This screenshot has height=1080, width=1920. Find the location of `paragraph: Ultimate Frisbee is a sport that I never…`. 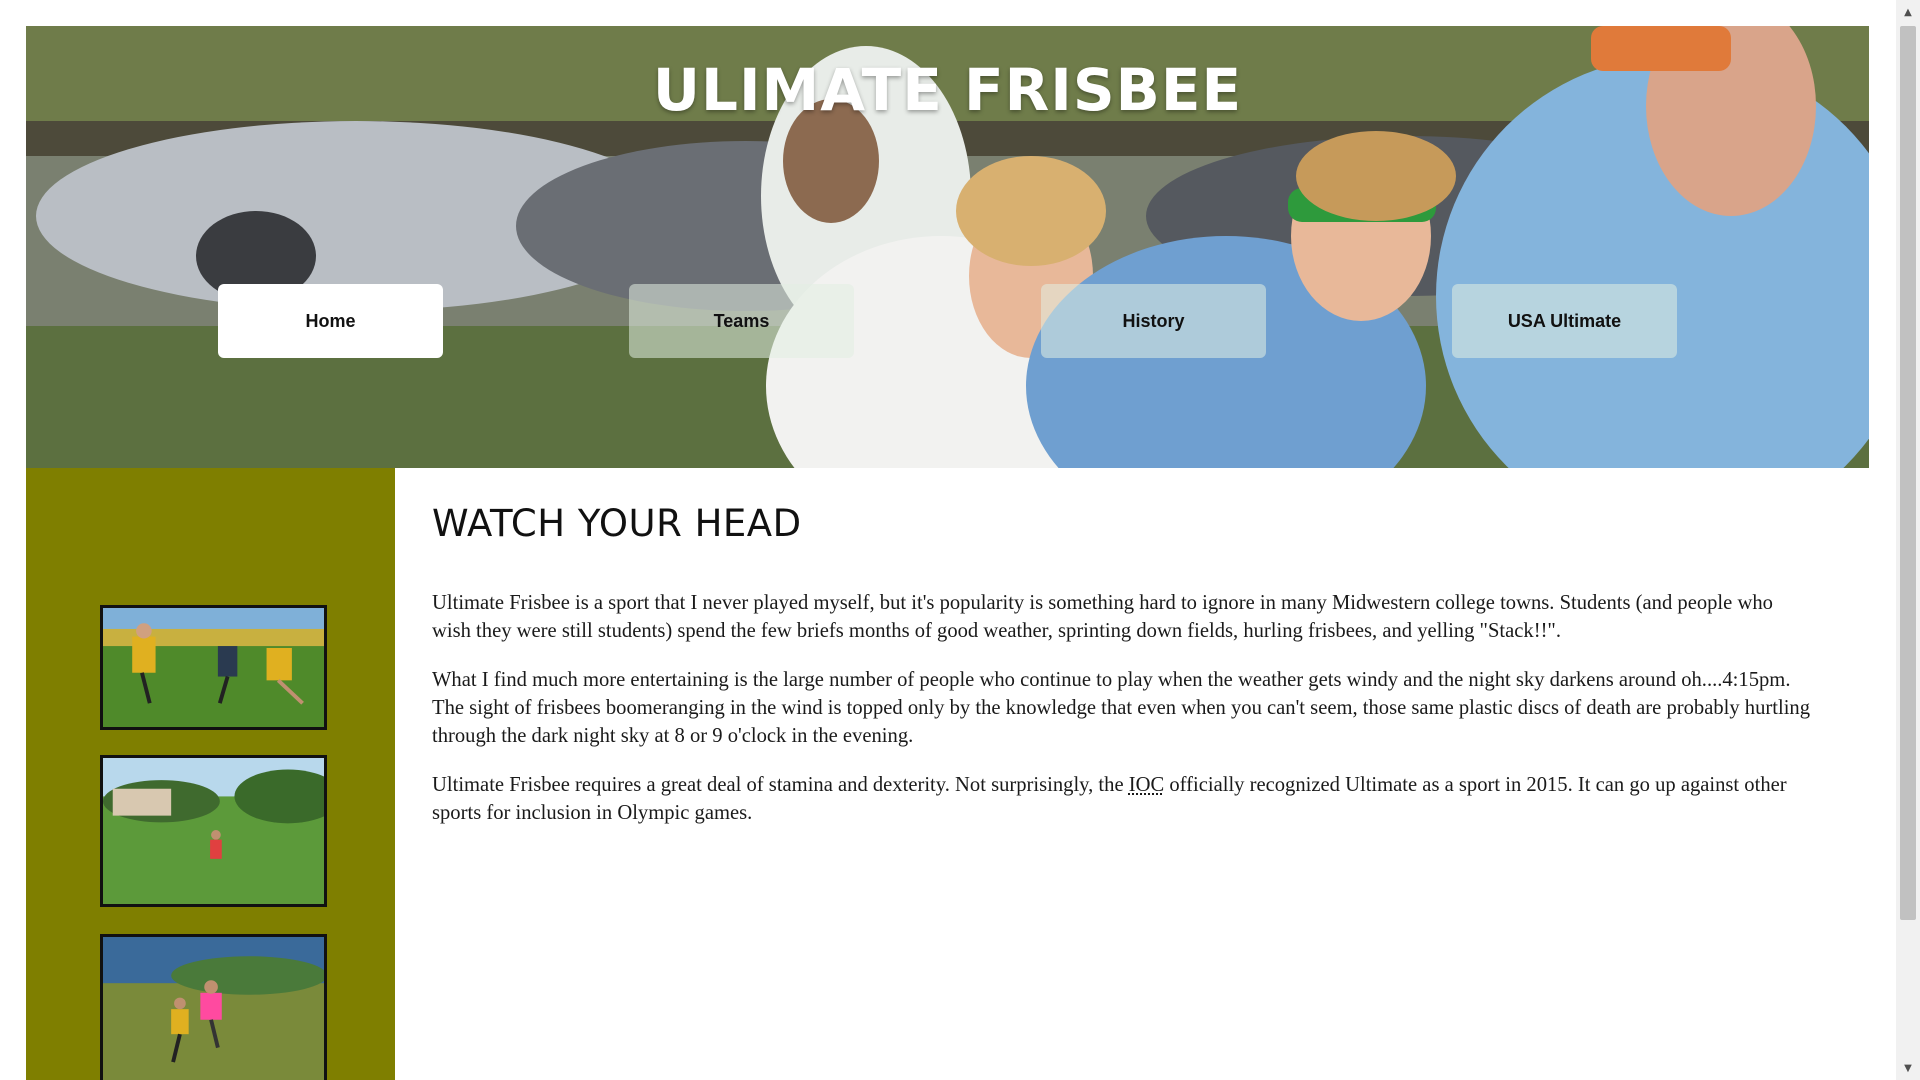

paragraph: Ultimate Frisbee is a sport that I never… is located at coordinates (1102, 617).